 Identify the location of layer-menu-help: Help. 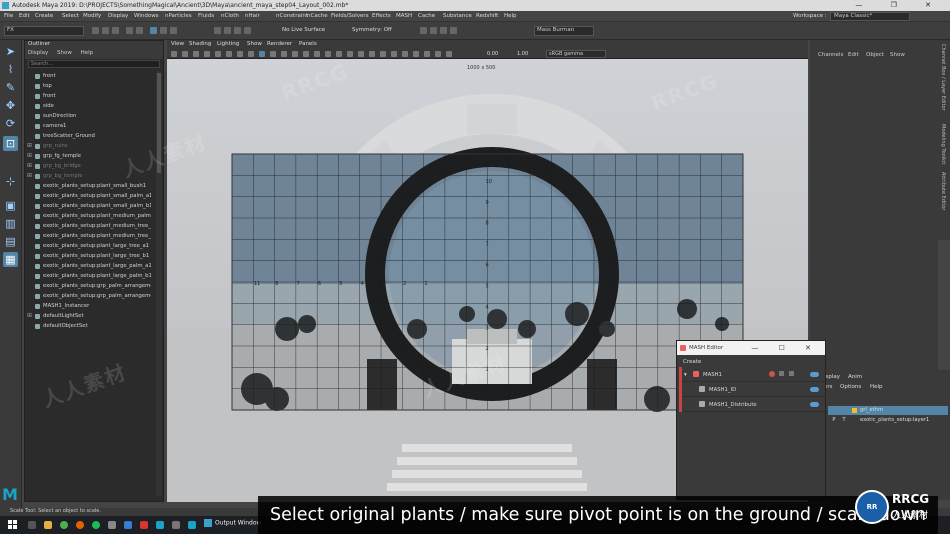
(876, 387).